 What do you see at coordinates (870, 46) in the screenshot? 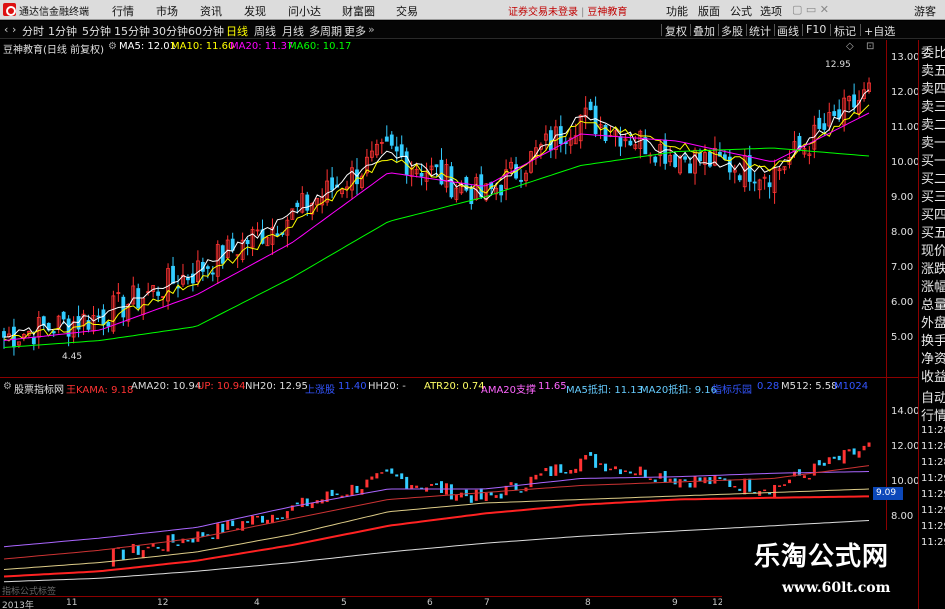
I see `chart-close-icon: ⊡` at bounding box center [870, 46].